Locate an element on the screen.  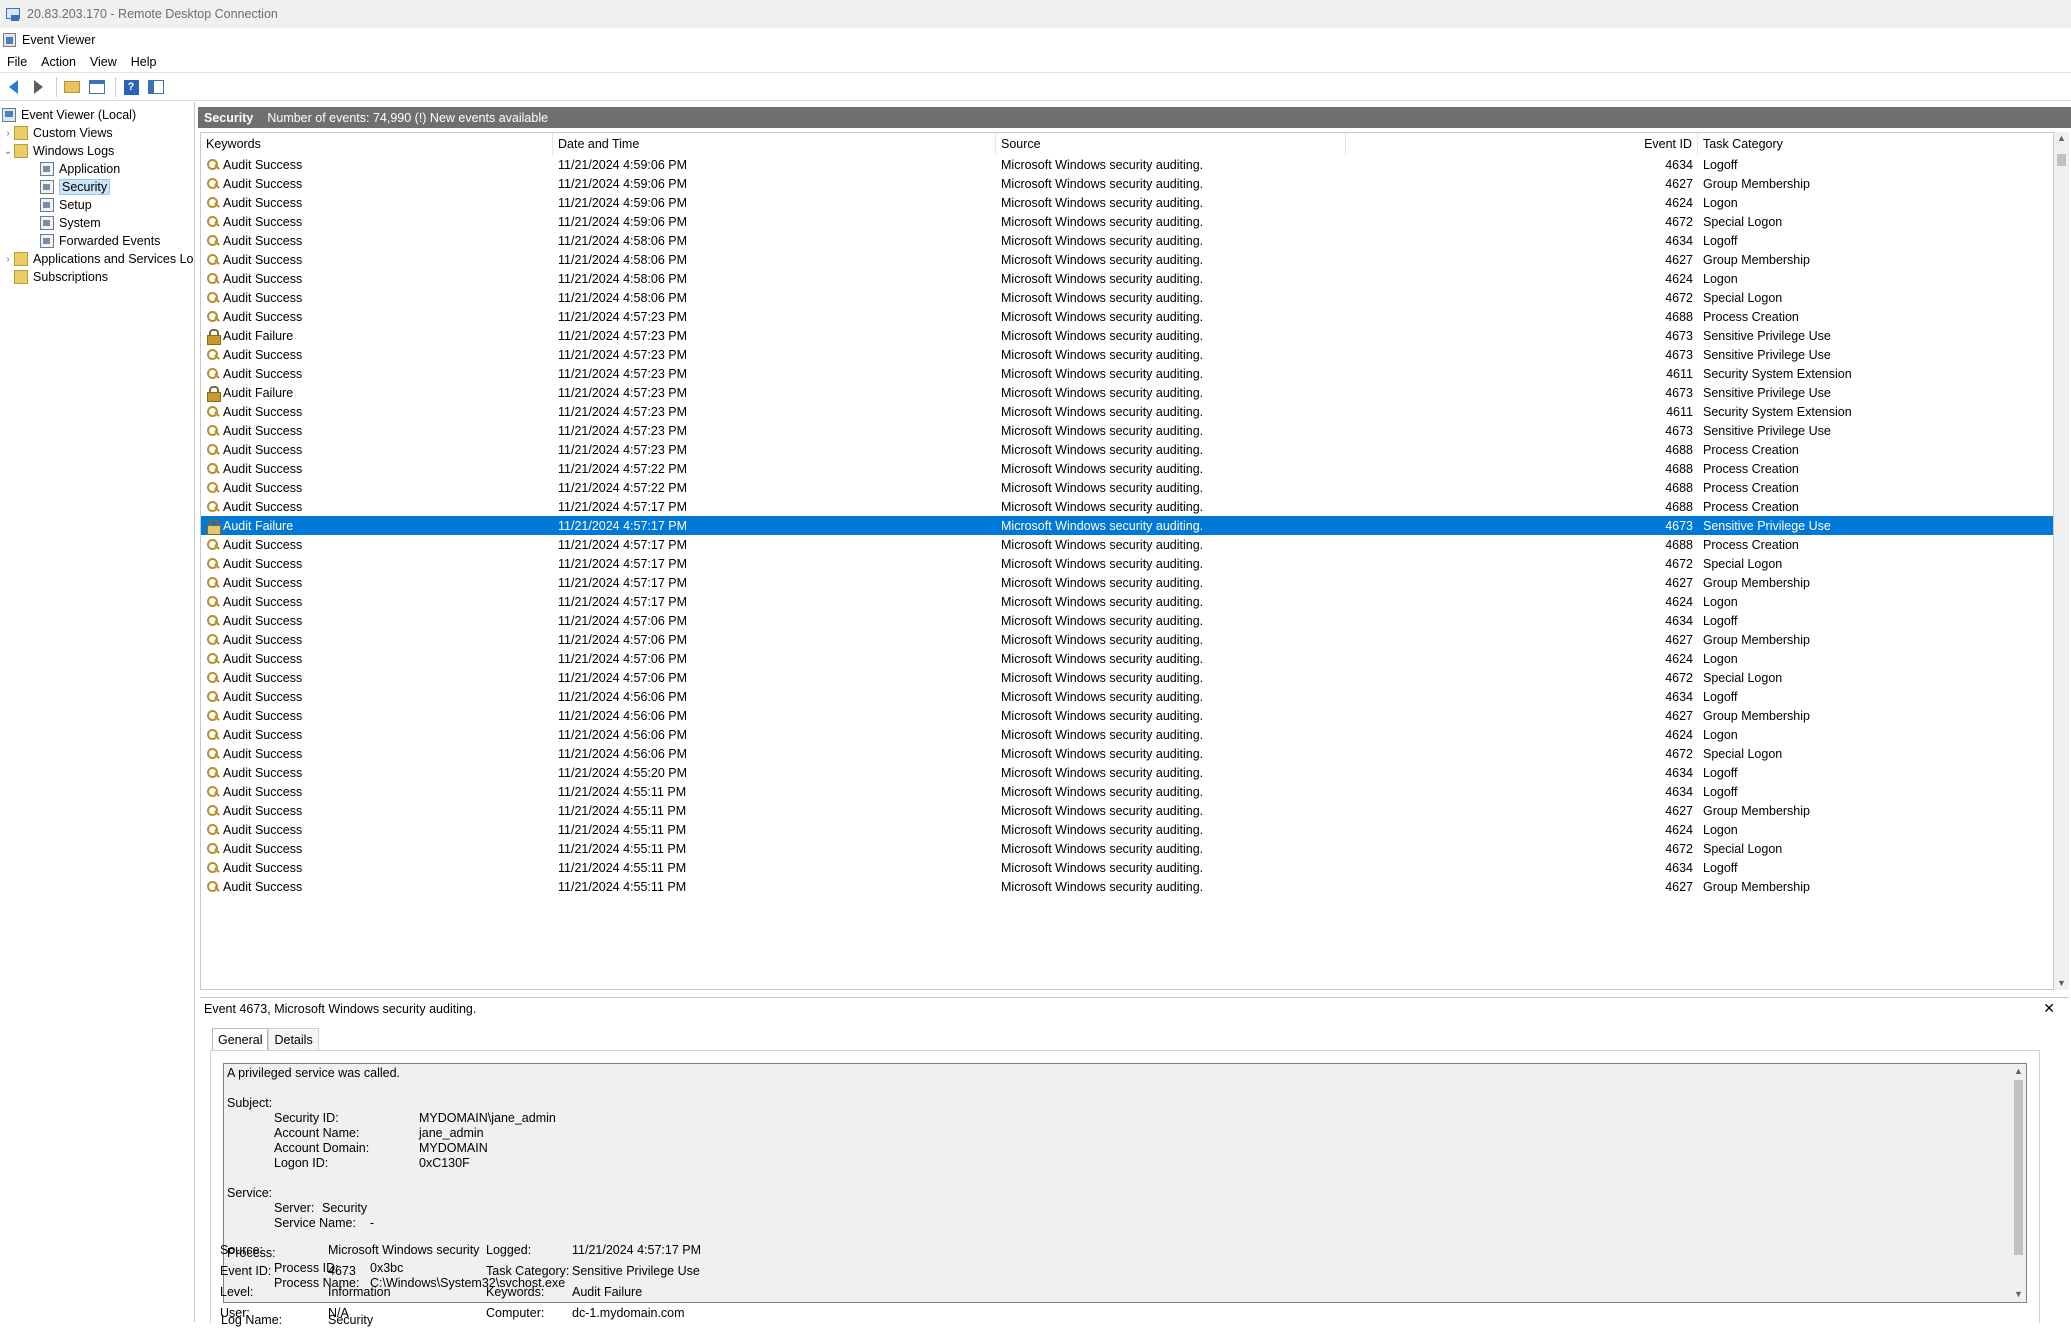
date-time-cell: 11/21/2024 4:55:11 PM is located at coordinates (777, 886).